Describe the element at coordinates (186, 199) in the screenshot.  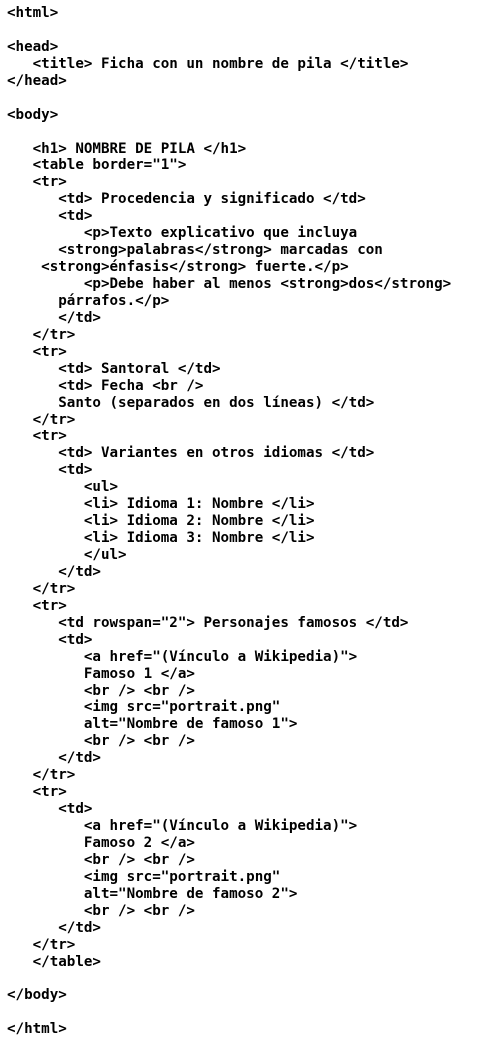
I see `code-line: <td> Procedencia y significado </td>` at that location.